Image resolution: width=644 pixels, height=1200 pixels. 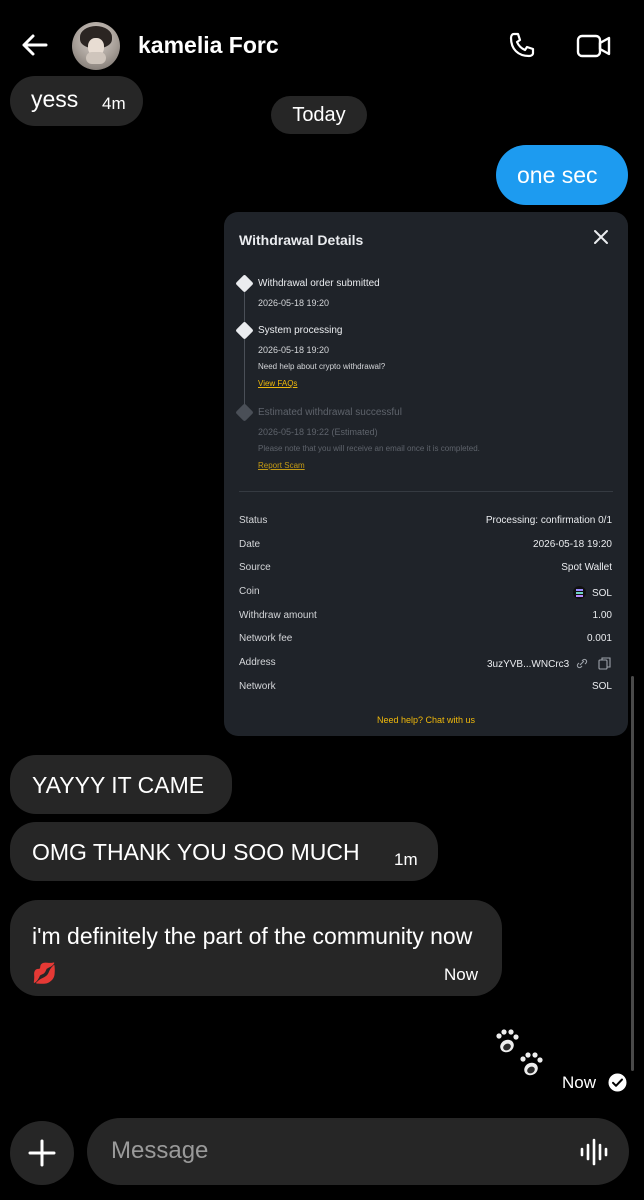 I want to click on day-separator: Today, so click(x=319, y=115).